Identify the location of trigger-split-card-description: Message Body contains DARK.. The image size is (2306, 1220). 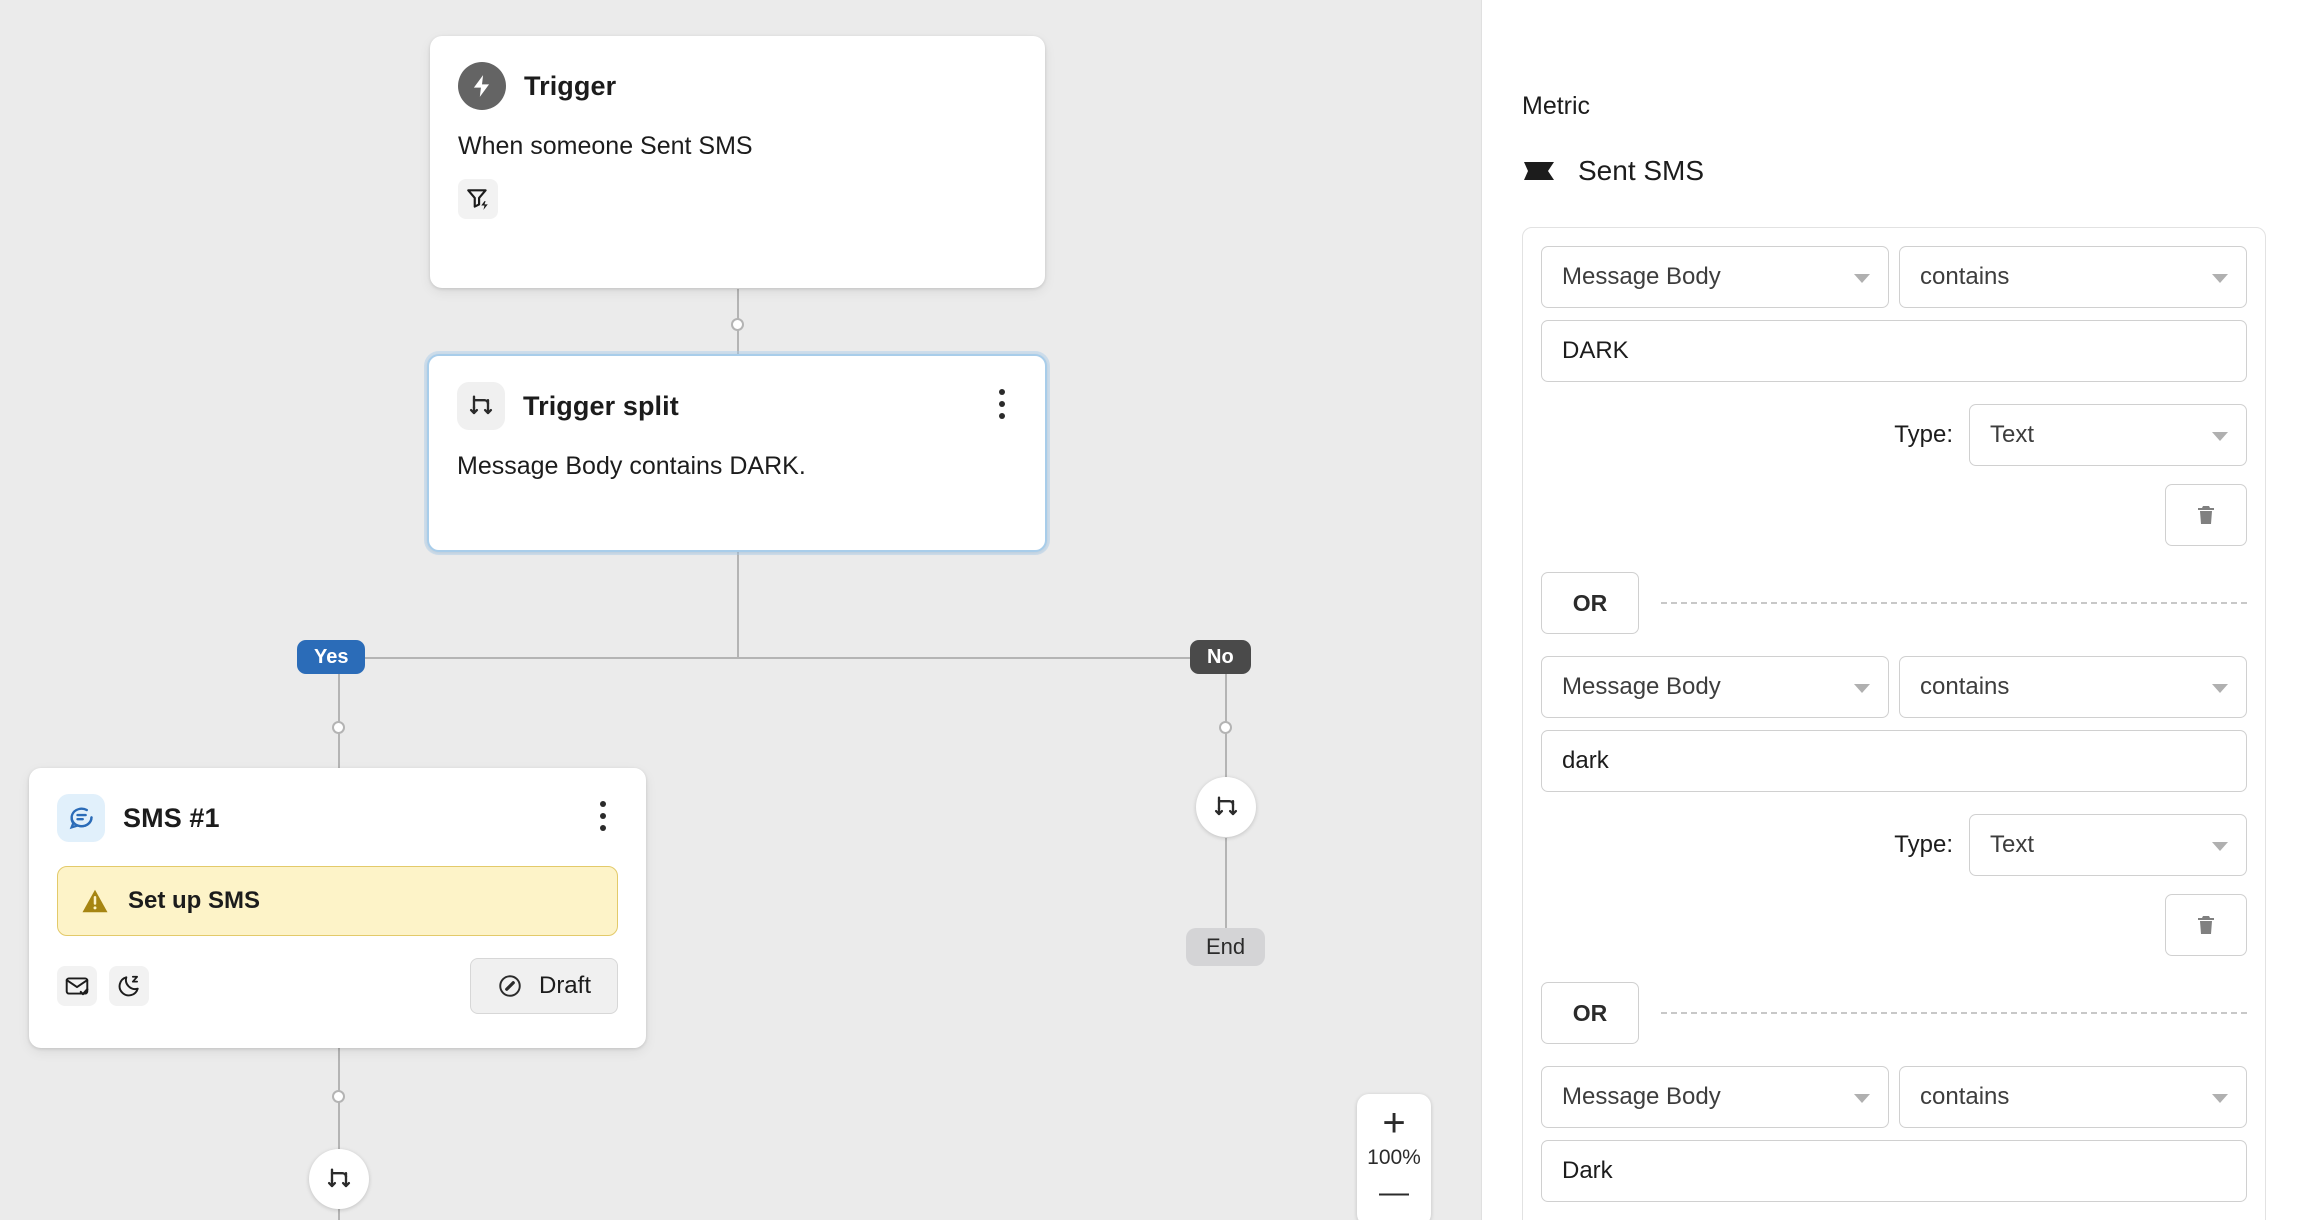
(631, 466).